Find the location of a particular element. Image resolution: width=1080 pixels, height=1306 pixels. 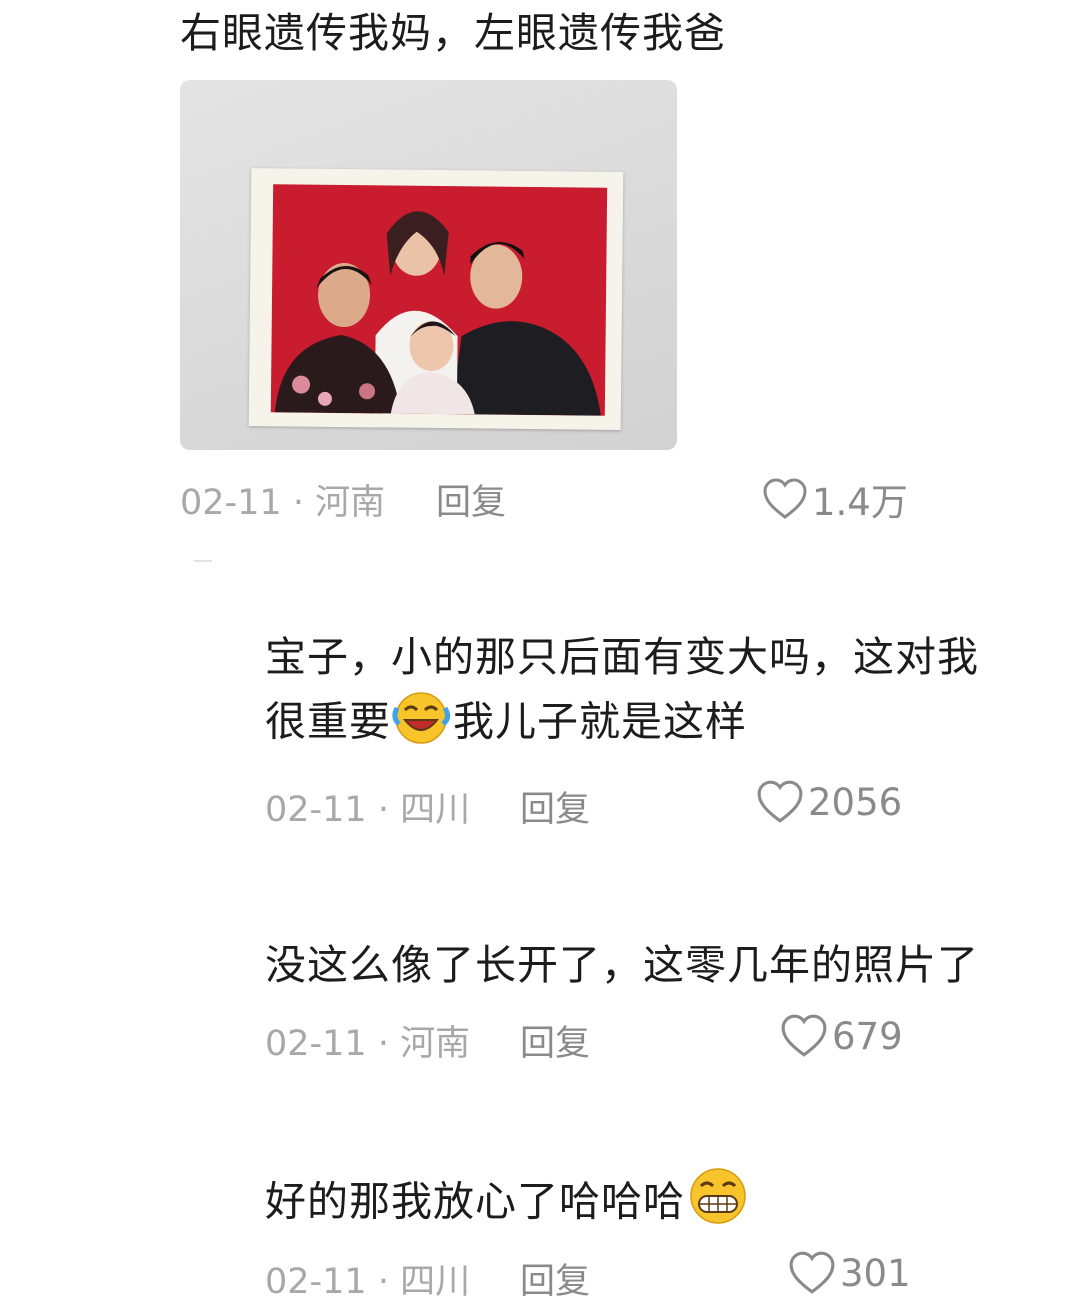

comment-fragment: 很重要 is located at coordinates (328, 721).